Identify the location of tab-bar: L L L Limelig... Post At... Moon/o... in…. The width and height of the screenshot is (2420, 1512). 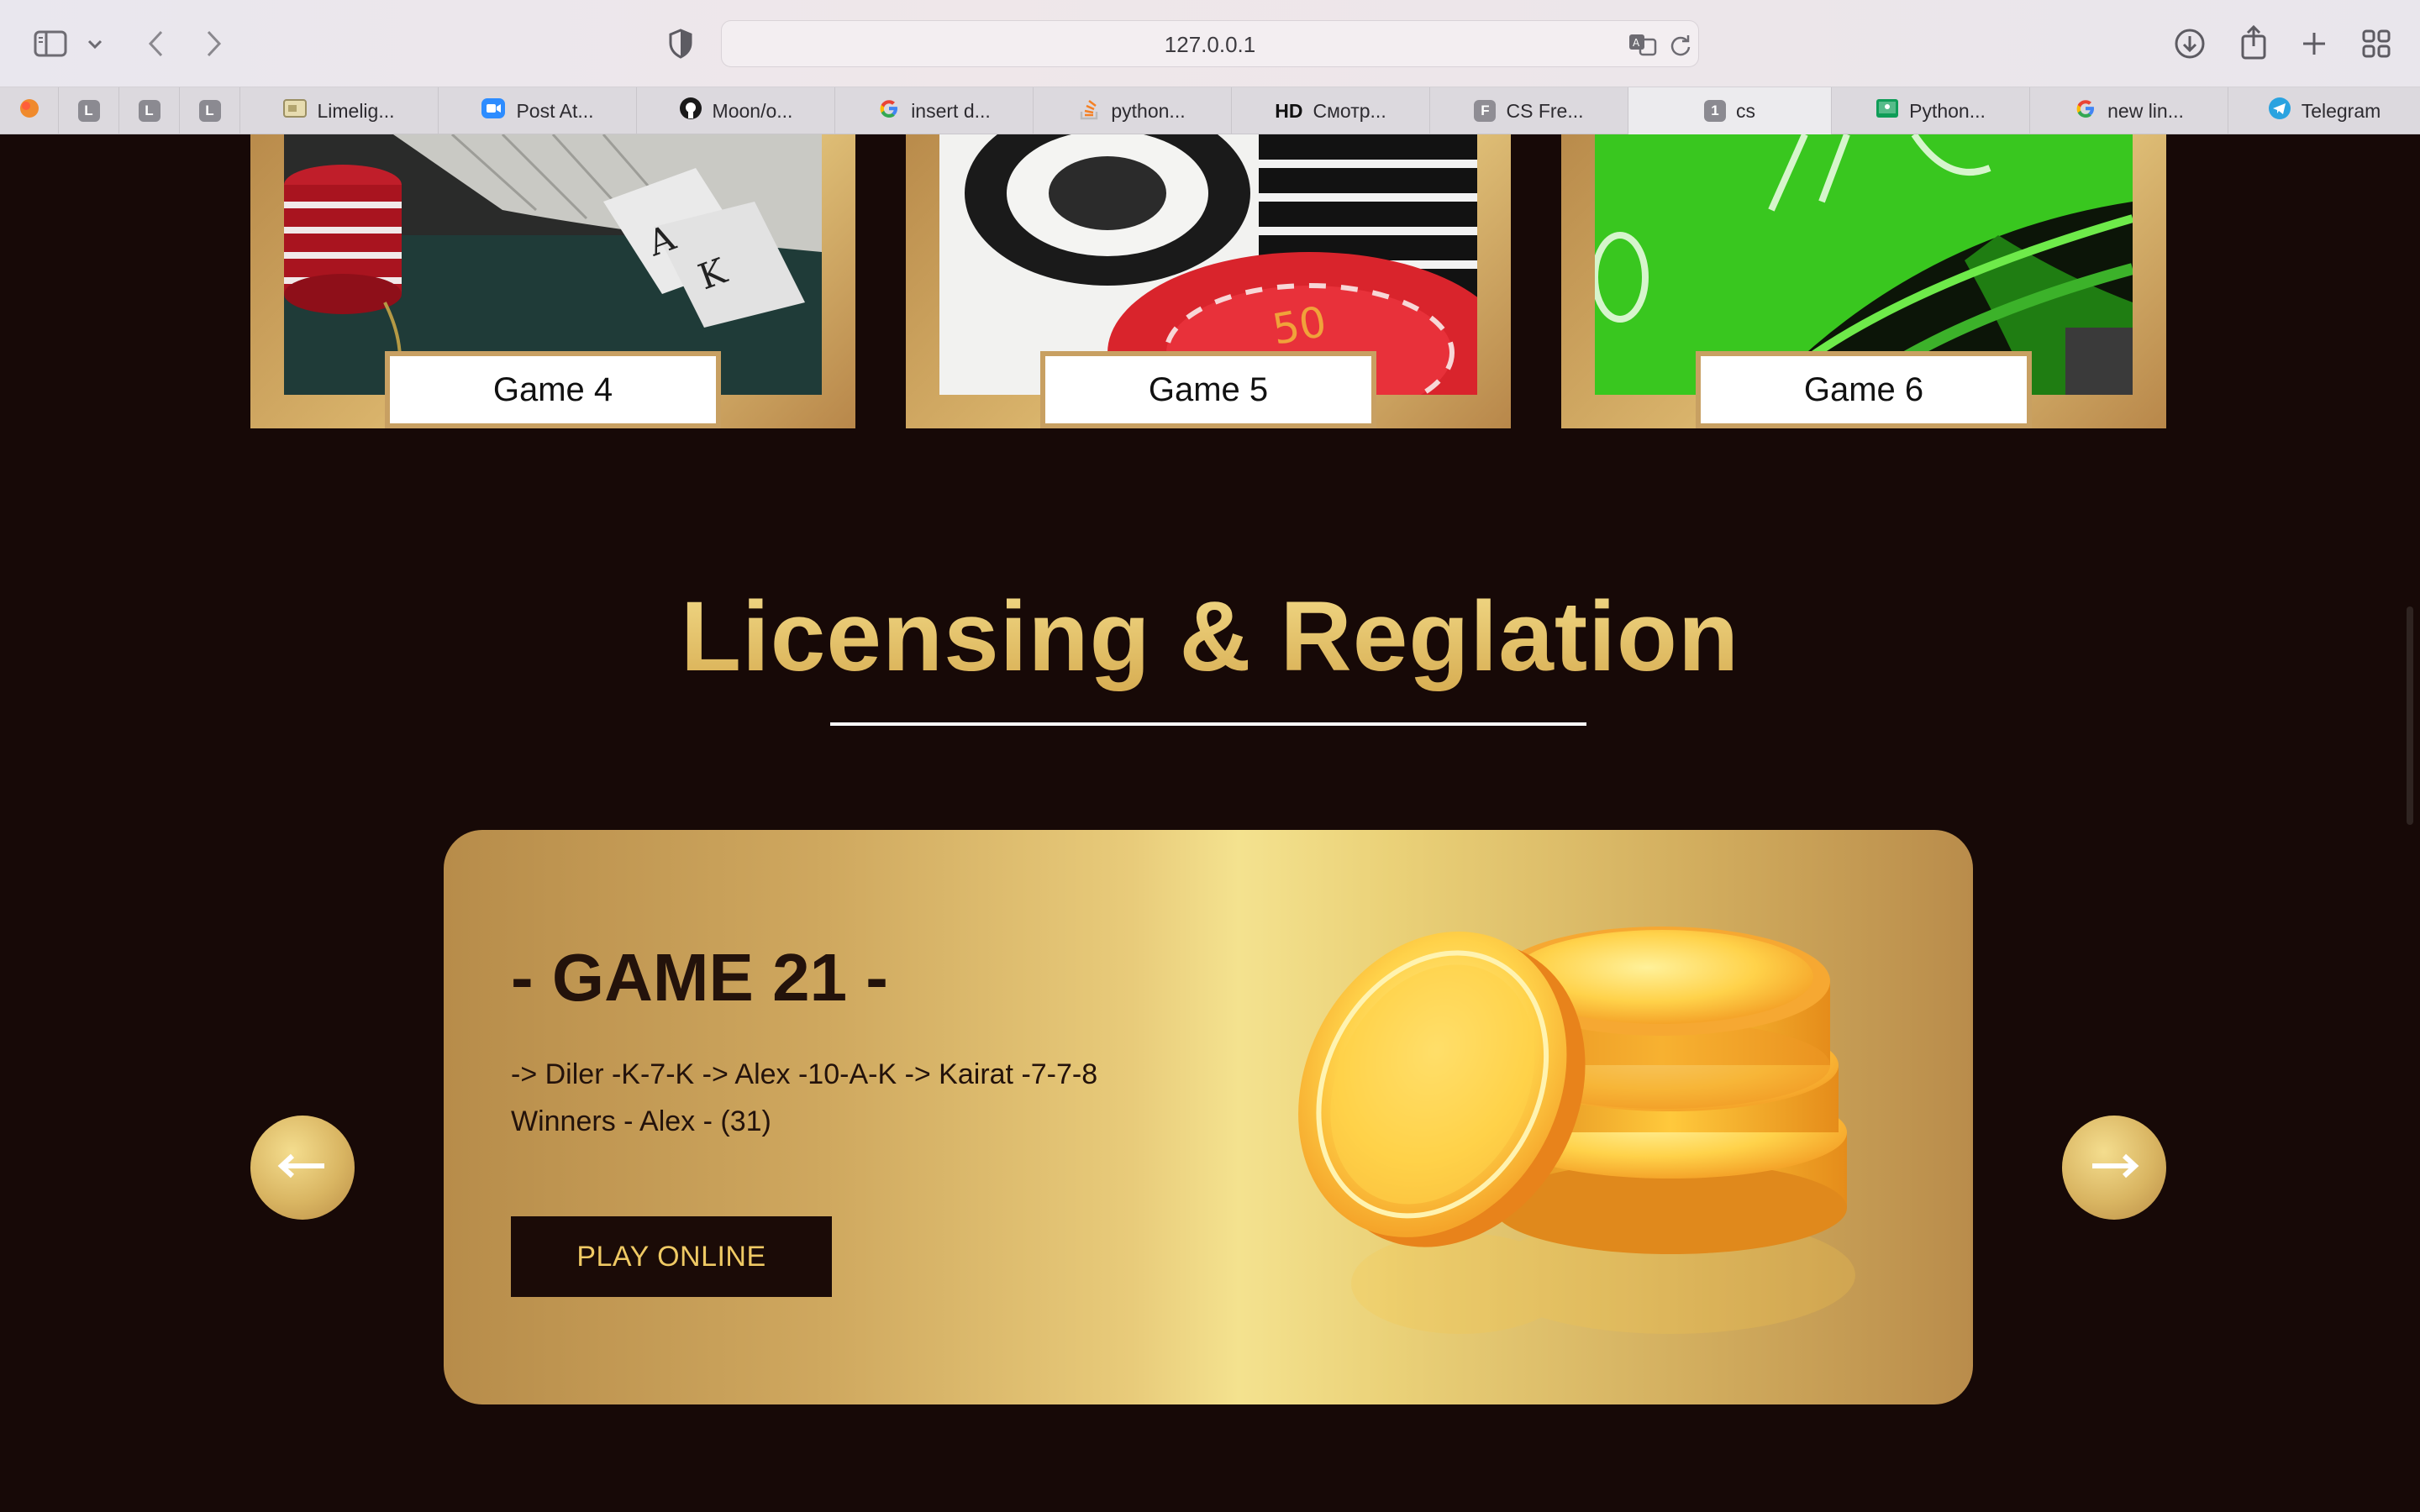
(1210, 110).